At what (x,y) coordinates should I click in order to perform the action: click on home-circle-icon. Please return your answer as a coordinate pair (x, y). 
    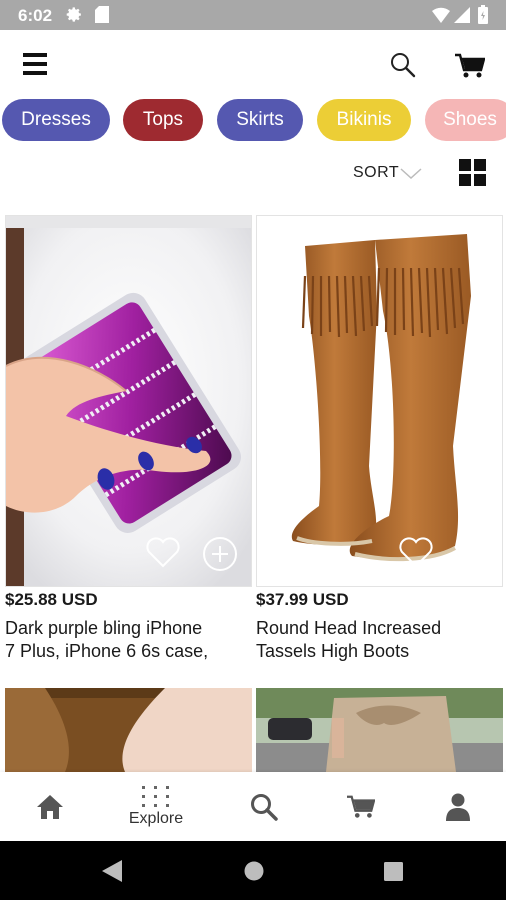
    Looking at the image, I should click on (254, 871).